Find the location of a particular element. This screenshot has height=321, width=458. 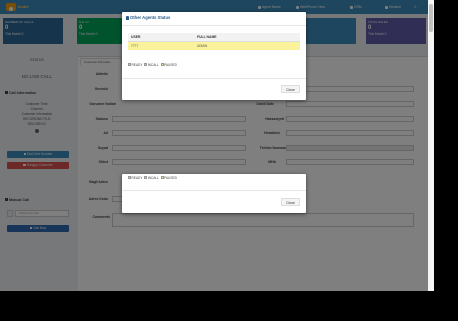

user-icon is located at coordinates (127, 18).